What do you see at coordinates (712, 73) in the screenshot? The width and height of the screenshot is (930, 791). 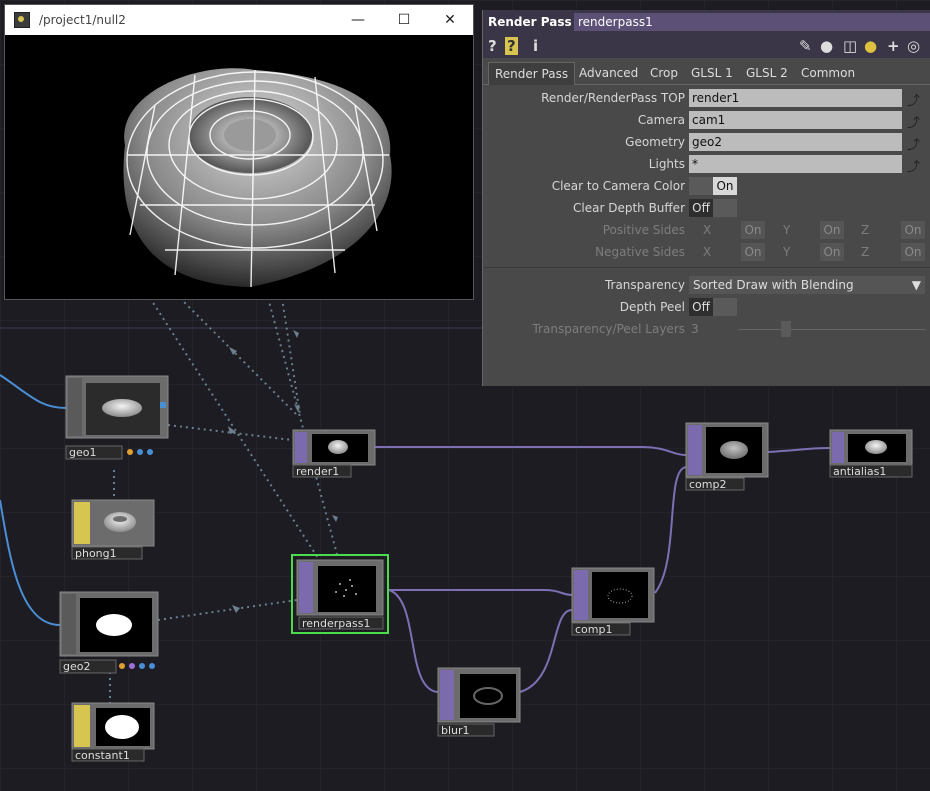 I see `tab-glsl1: GLSL 1` at bounding box center [712, 73].